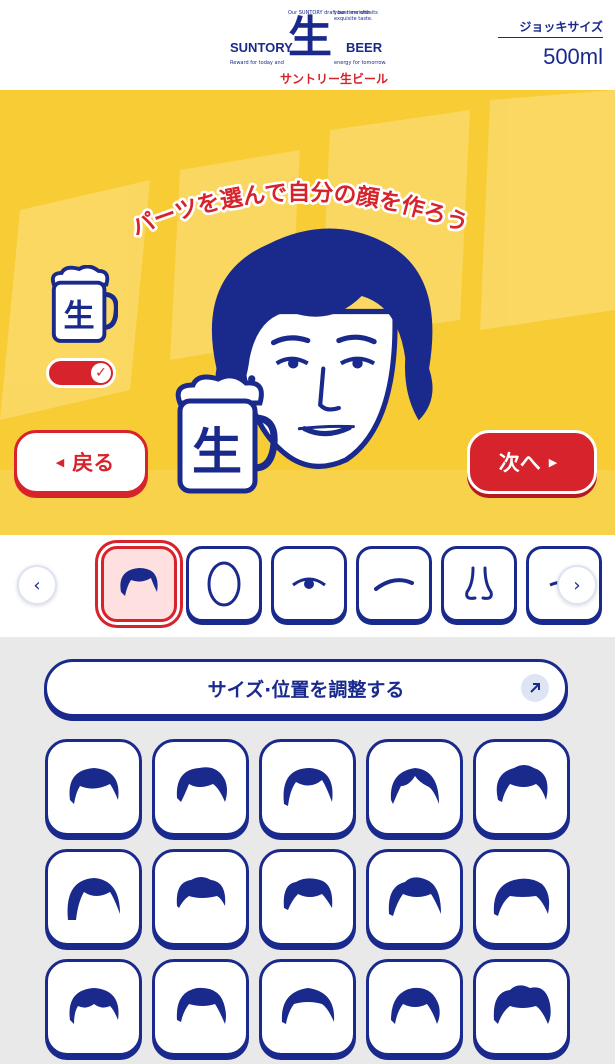 This screenshot has height=1064, width=615. What do you see at coordinates (200, 892) in the screenshot?
I see `hair-style-7-icon` at bounding box center [200, 892].